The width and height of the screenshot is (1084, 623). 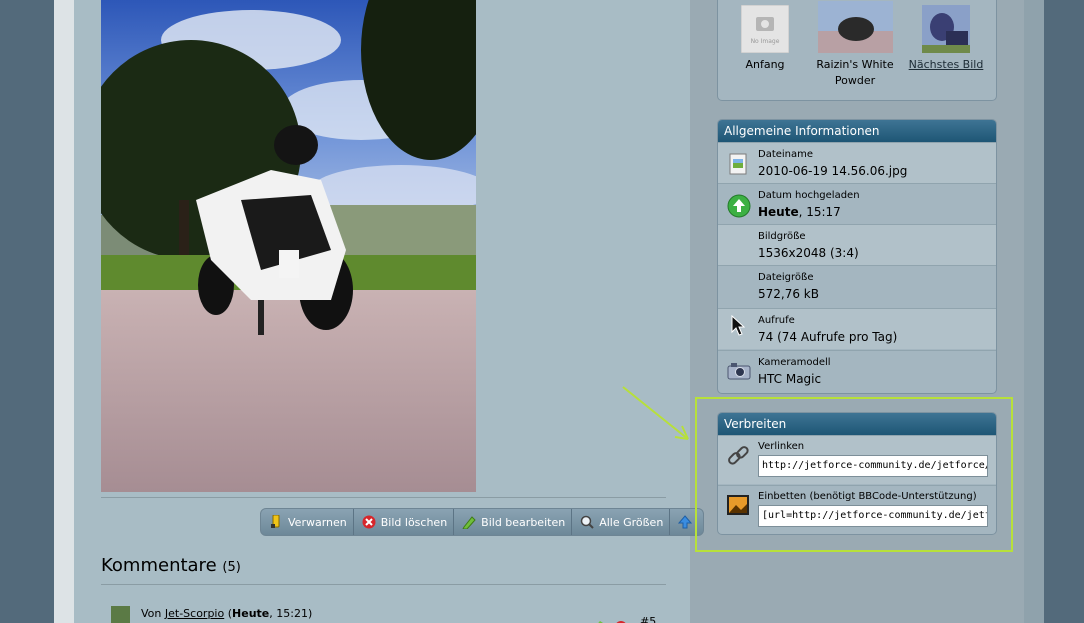 What do you see at coordinates (765, 41) in the screenshot?
I see `svg-text: No Image` at bounding box center [765, 41].